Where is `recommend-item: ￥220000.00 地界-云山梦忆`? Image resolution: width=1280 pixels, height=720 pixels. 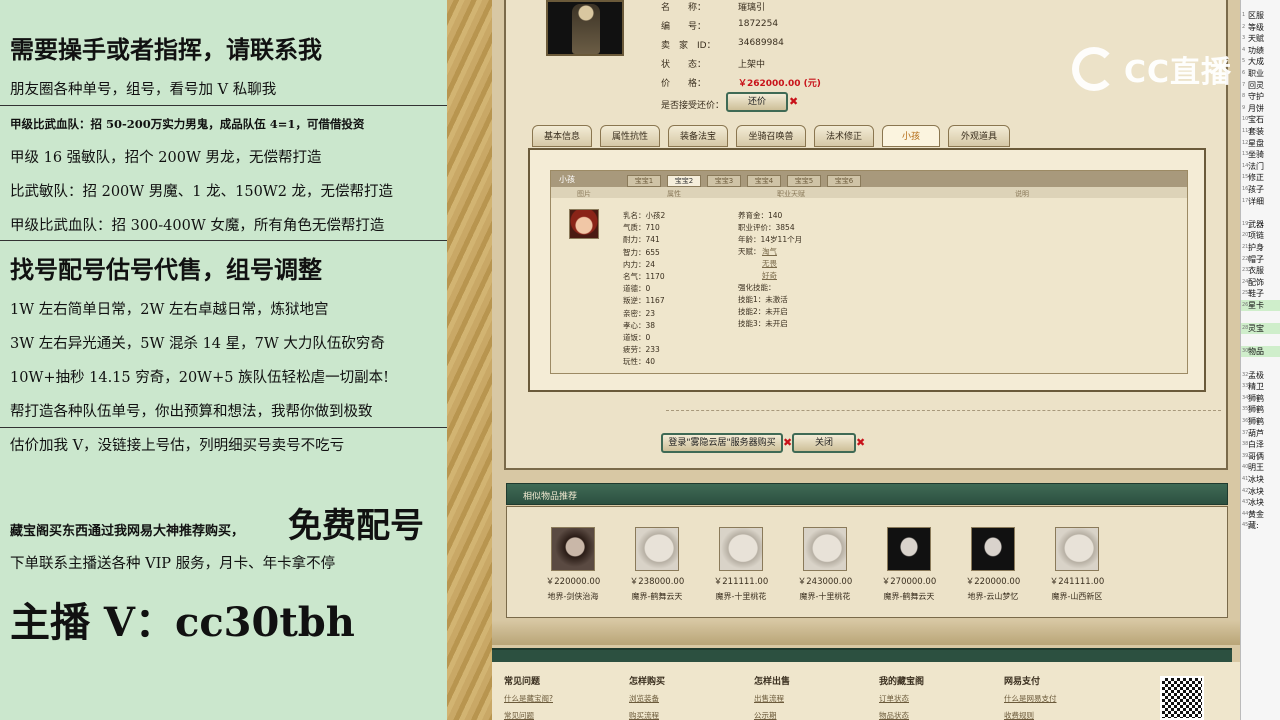
recommend-item: ￥220000.00 地界-云山梦忆 is located at coordinates (993, 564).